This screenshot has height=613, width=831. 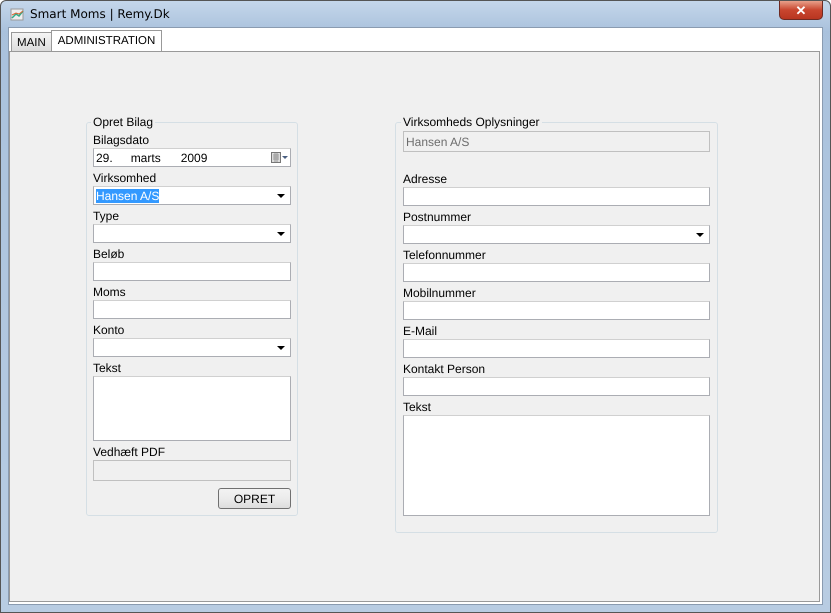 What do you see at coordinates (110, 292) in the screenshot?
I see `field-label: Moms` at bounding box center [110, 292].